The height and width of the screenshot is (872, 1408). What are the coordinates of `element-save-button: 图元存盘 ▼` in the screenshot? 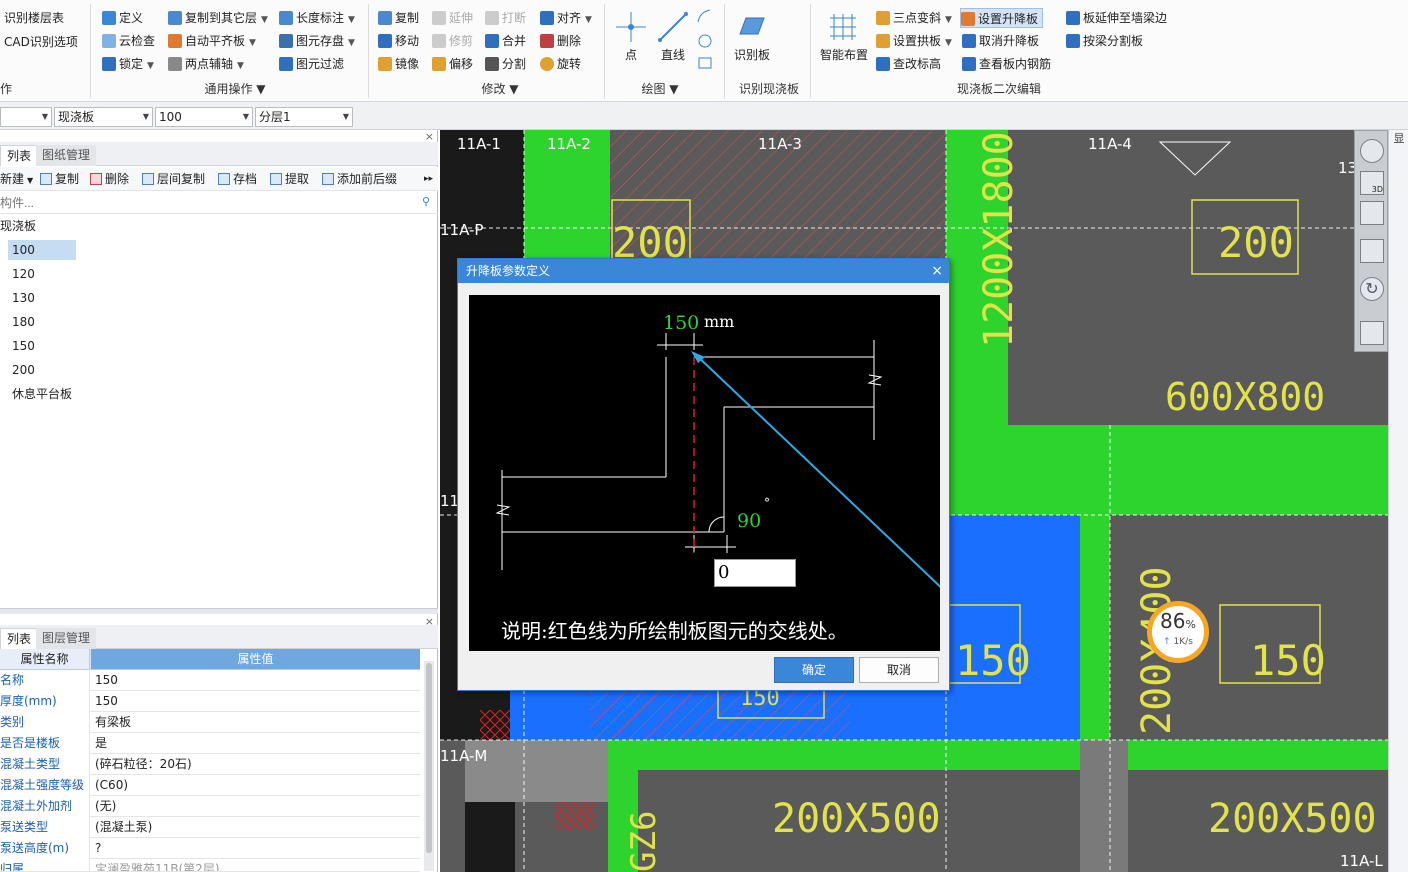 It's located at (317, 41).